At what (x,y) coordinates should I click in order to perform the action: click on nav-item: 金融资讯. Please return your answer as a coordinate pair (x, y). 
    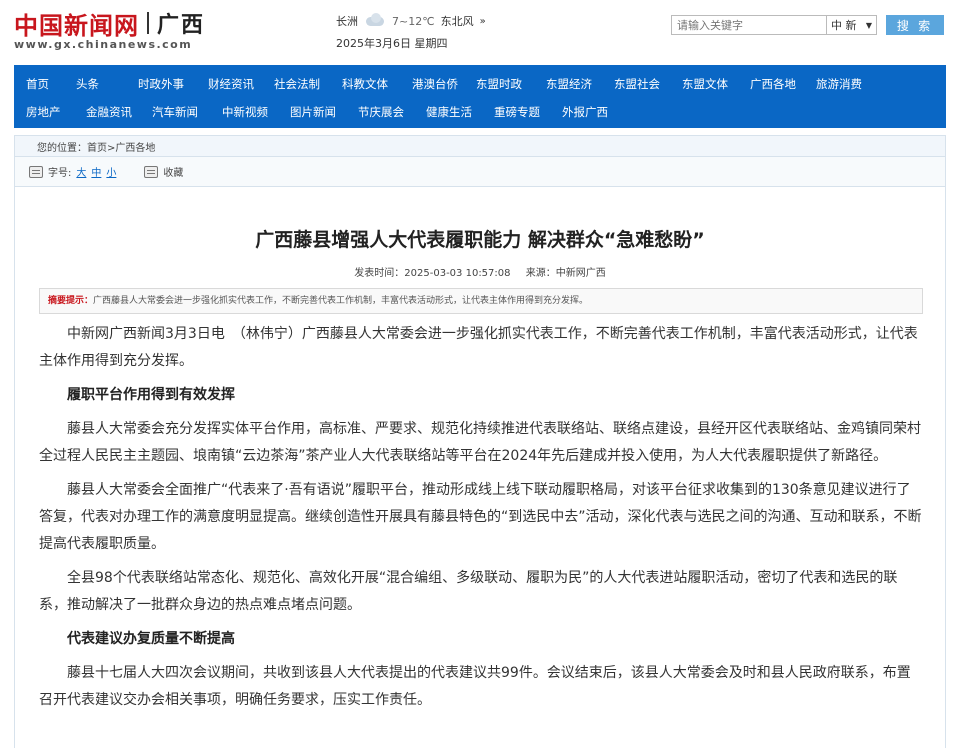
    Looking at the image, I should click on (107, 112).